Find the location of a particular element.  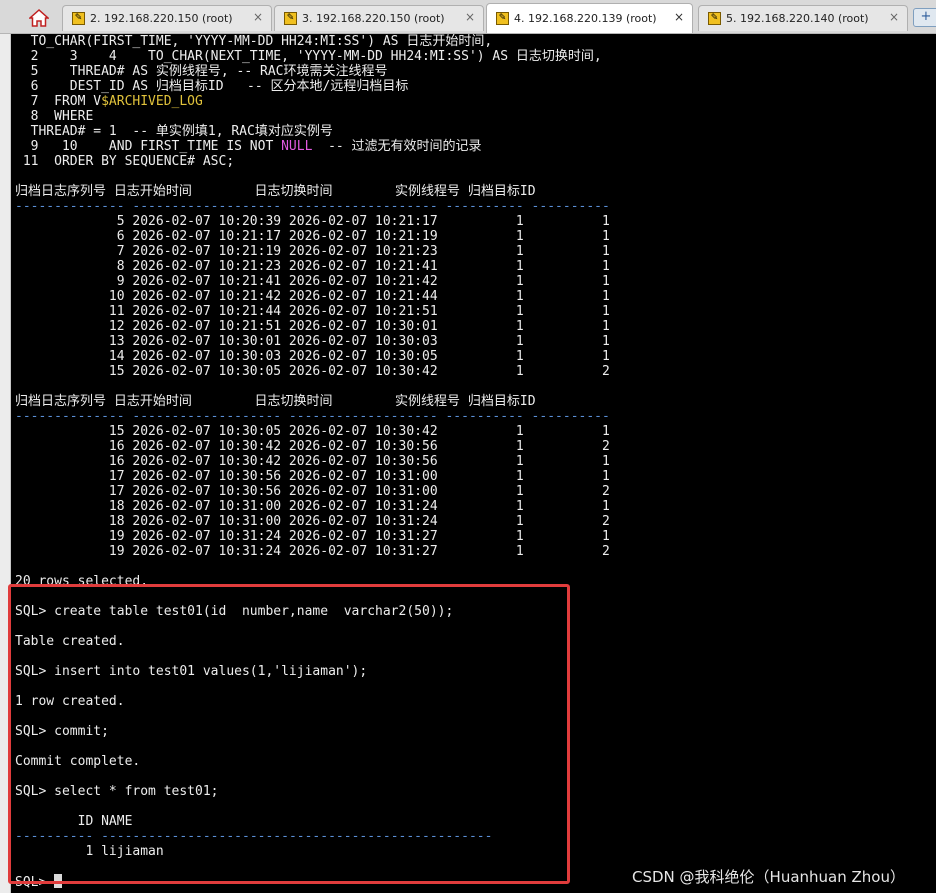

watermark: CSDN @我科绝伦（Huanhuan Zhou） is located at coordinates (768, 877).